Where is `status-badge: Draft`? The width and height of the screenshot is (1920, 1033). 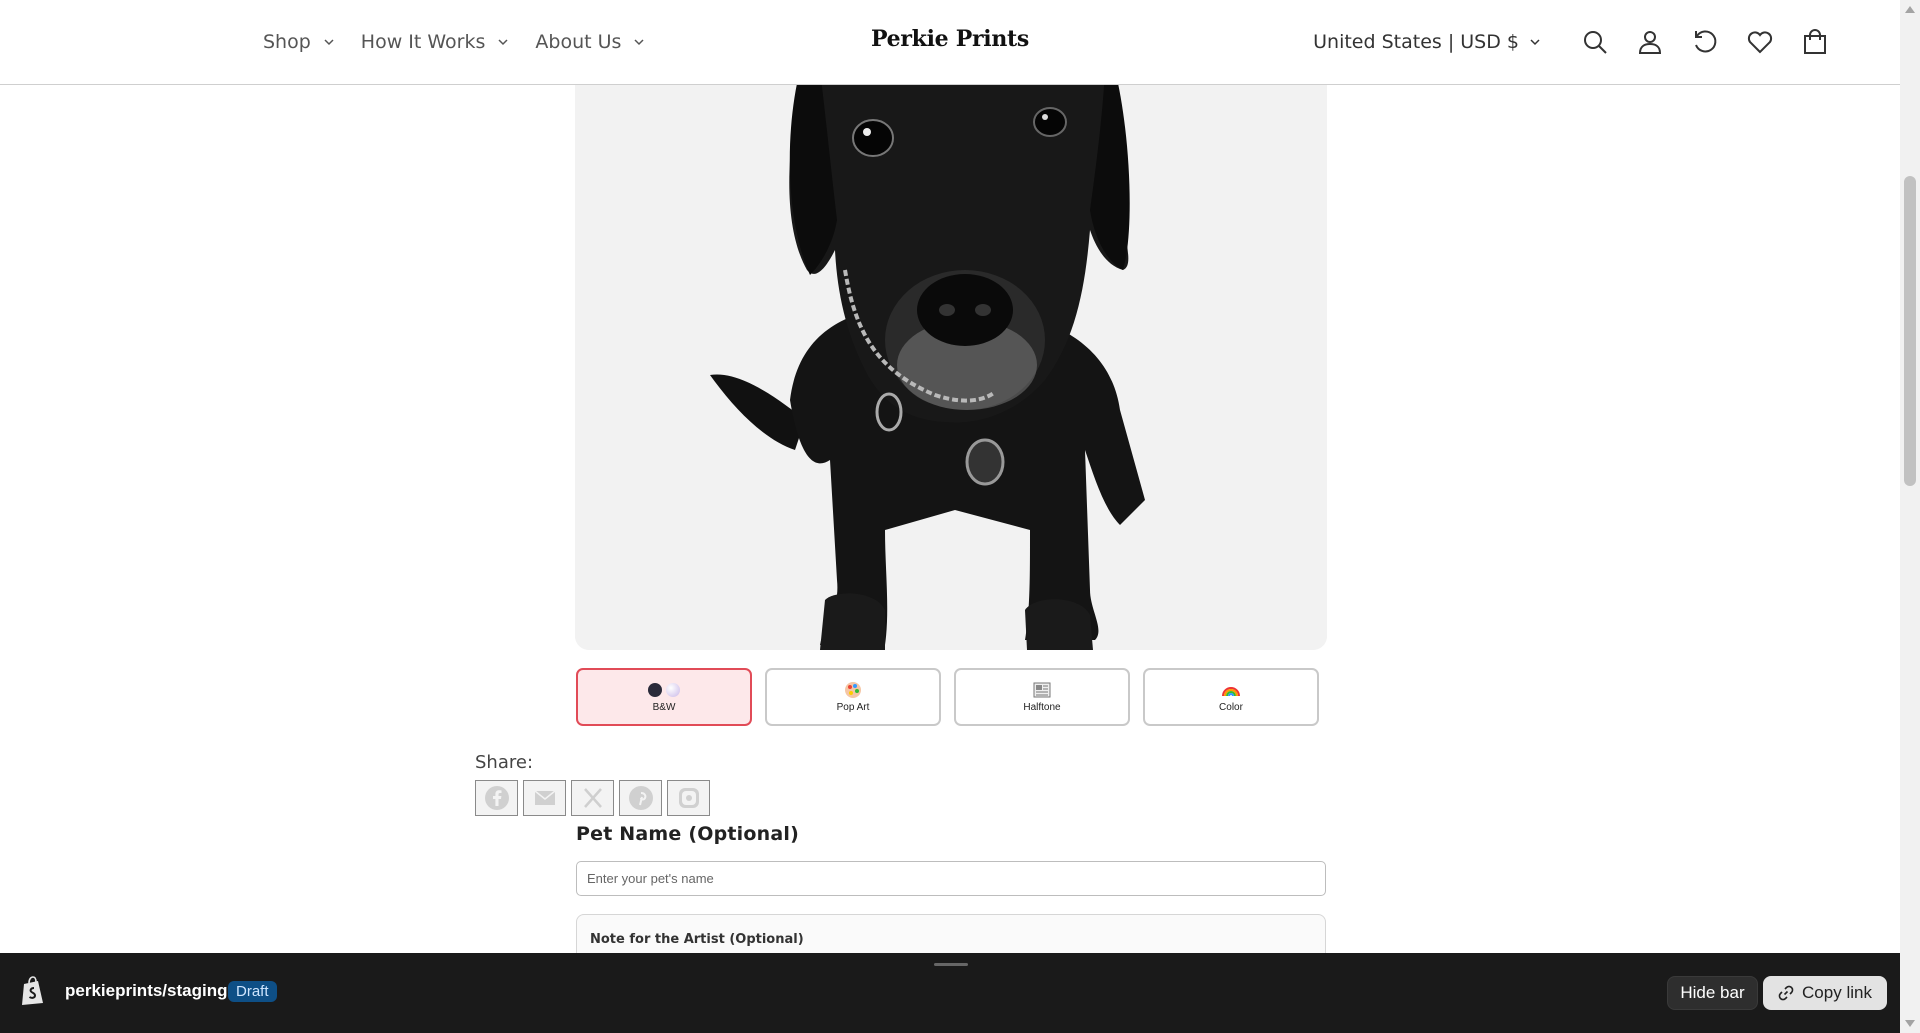
status-badge: Draft is located at coordinates (252, 991).